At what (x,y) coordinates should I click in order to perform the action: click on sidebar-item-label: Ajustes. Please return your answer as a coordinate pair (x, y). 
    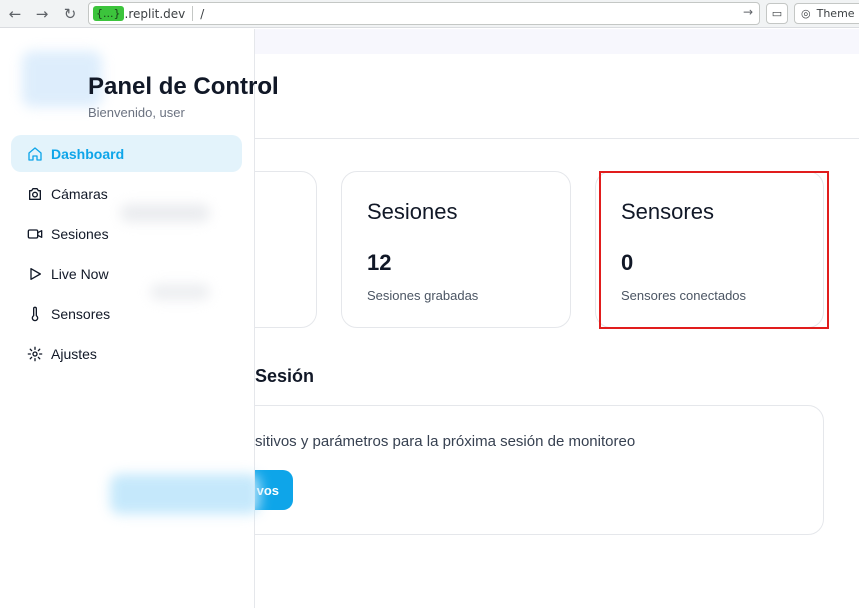
    Looking at the image, I should click on (74, 353).